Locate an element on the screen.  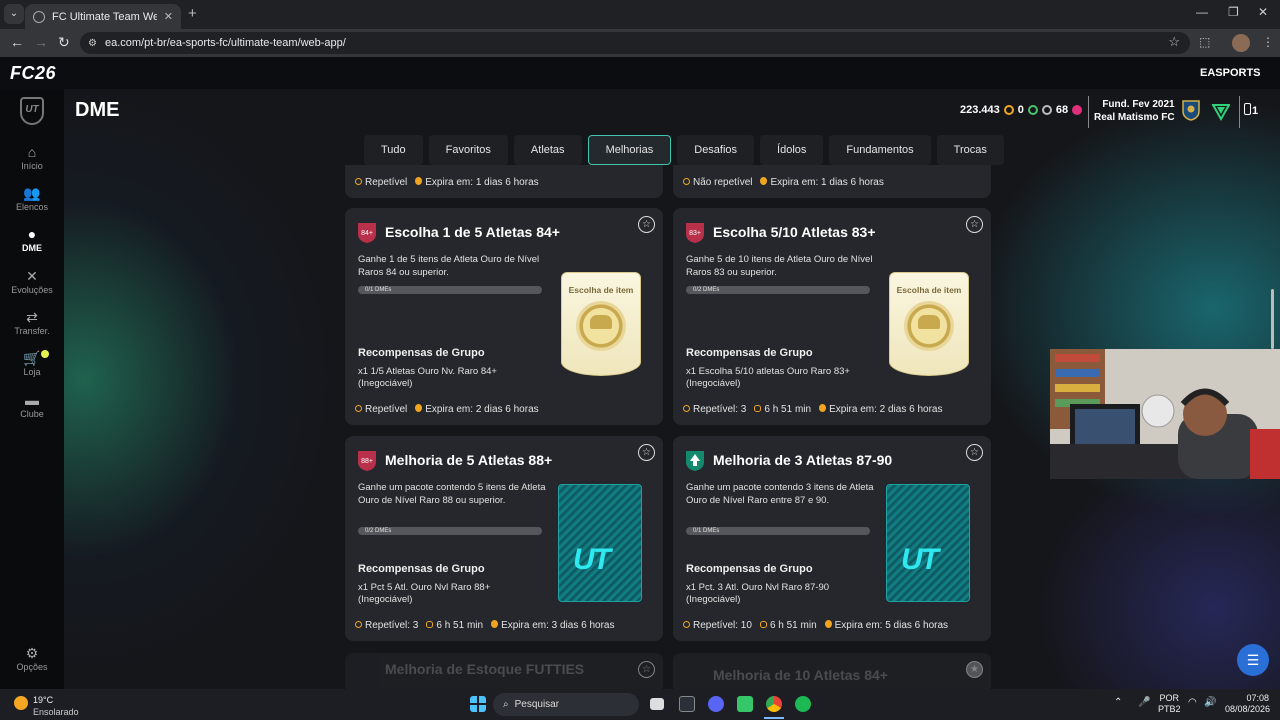
sidebar-item-label: Elencos is located at coordinates (32, 207).